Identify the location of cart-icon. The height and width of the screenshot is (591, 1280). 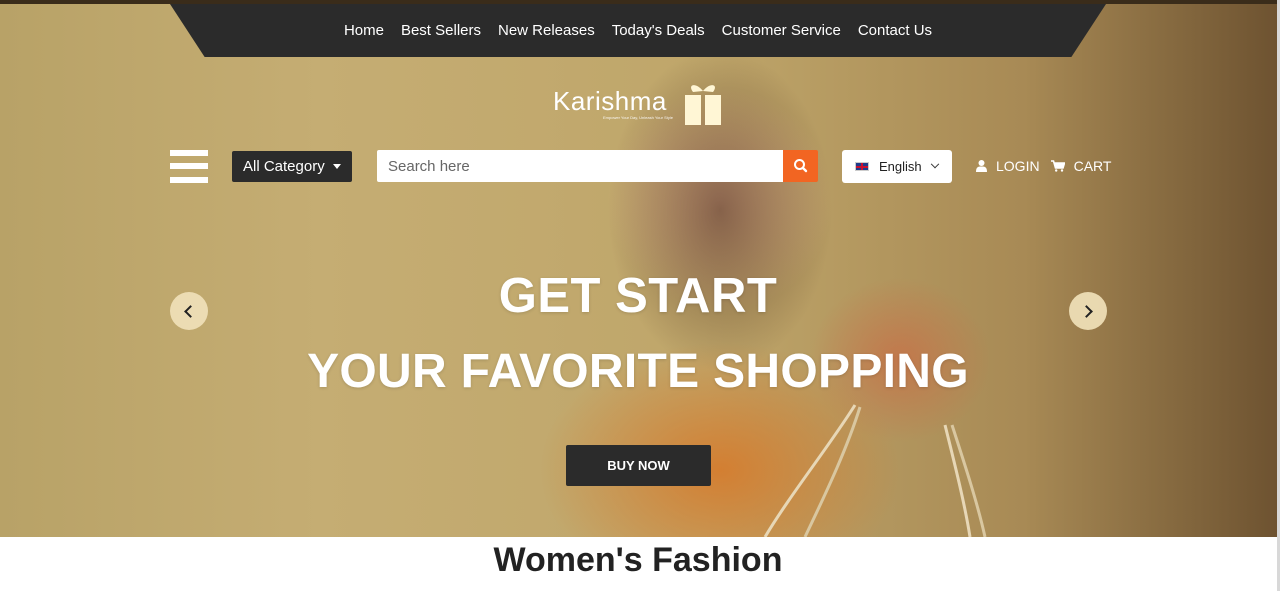
(1057, 166).